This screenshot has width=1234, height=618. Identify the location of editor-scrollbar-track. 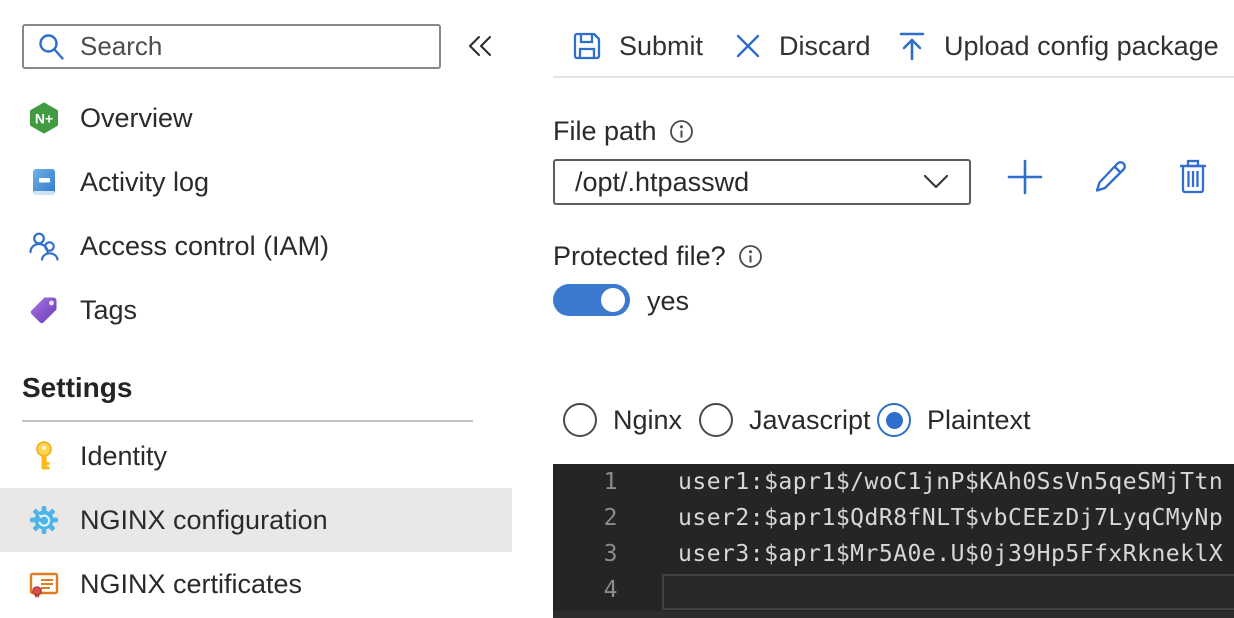
(893, 614).